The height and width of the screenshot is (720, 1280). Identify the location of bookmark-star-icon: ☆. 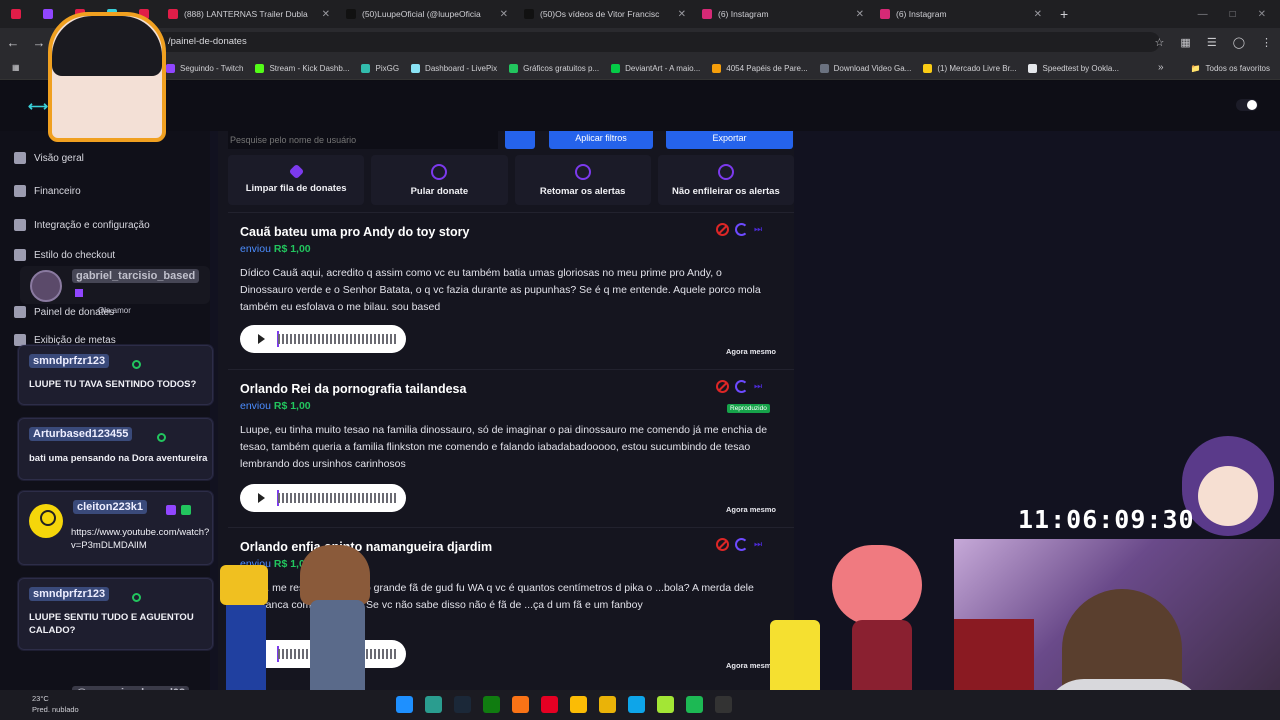
(1160, 42).